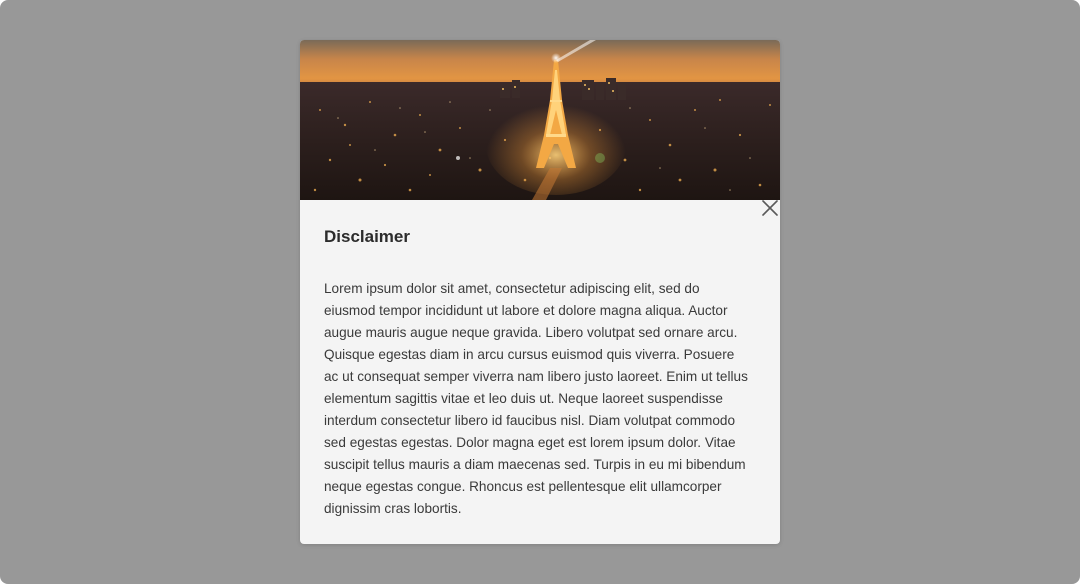 The width and height of the screenshot is (1080, 584). What do you see at coordinates (769, 208) in the screenshot?
I see `close-icon` at bounding box center [769, 208].